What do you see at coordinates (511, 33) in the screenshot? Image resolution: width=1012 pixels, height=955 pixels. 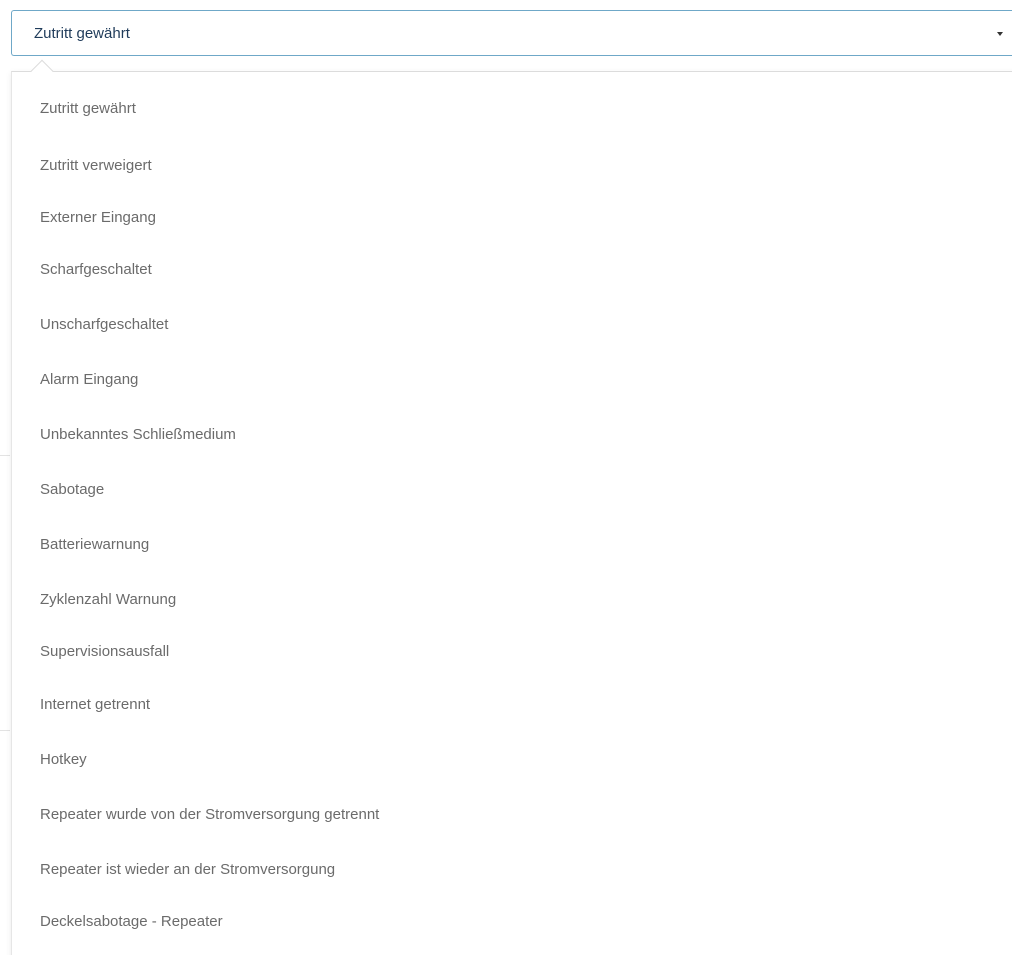 I see `event-type-select: Zutritt gewährt` at bounding box center [511, 33].